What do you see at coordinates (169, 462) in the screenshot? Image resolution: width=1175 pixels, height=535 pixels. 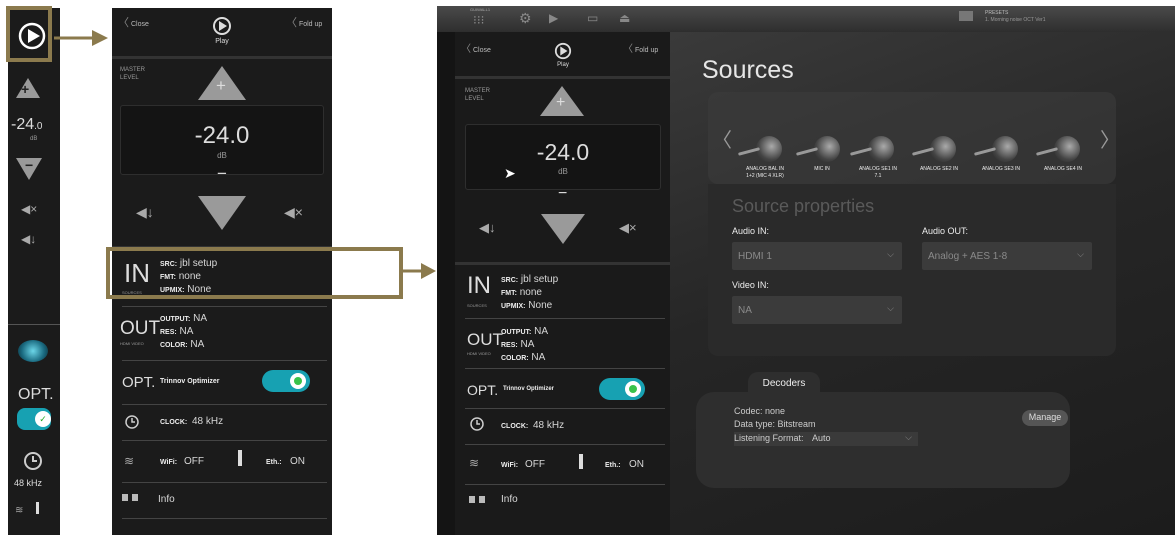 I see `wifi-label: WiFi:` at bounding box center [169, 462].